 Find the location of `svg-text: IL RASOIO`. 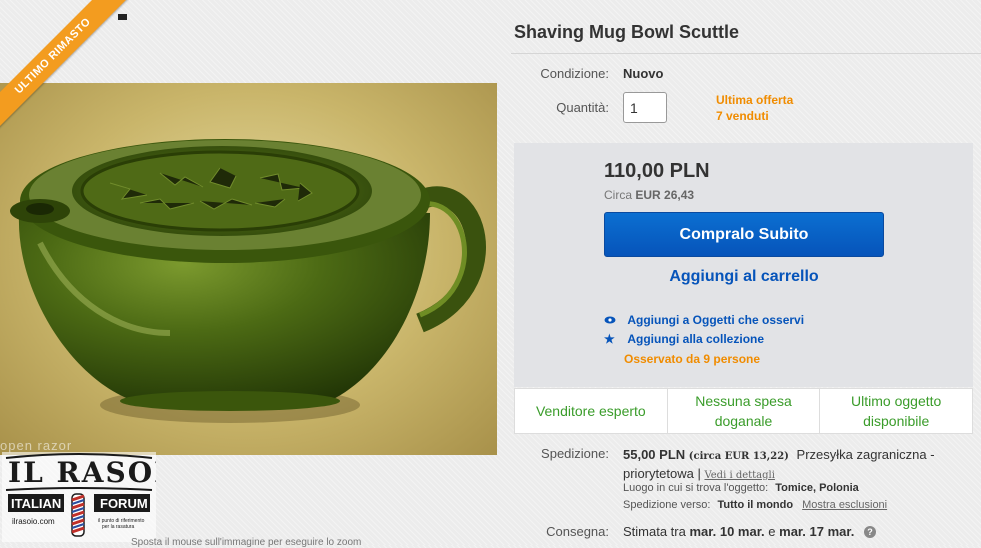

svg-text: IL RASOIO is located at coordinates (82, 472).